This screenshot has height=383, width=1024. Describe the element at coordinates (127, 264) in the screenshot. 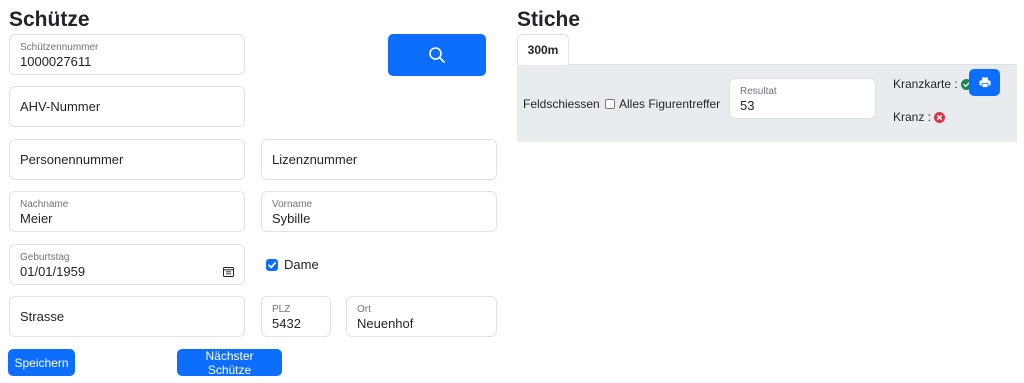

I see `geburtstag-field: Geburtstag 01/01/1959` at that location.